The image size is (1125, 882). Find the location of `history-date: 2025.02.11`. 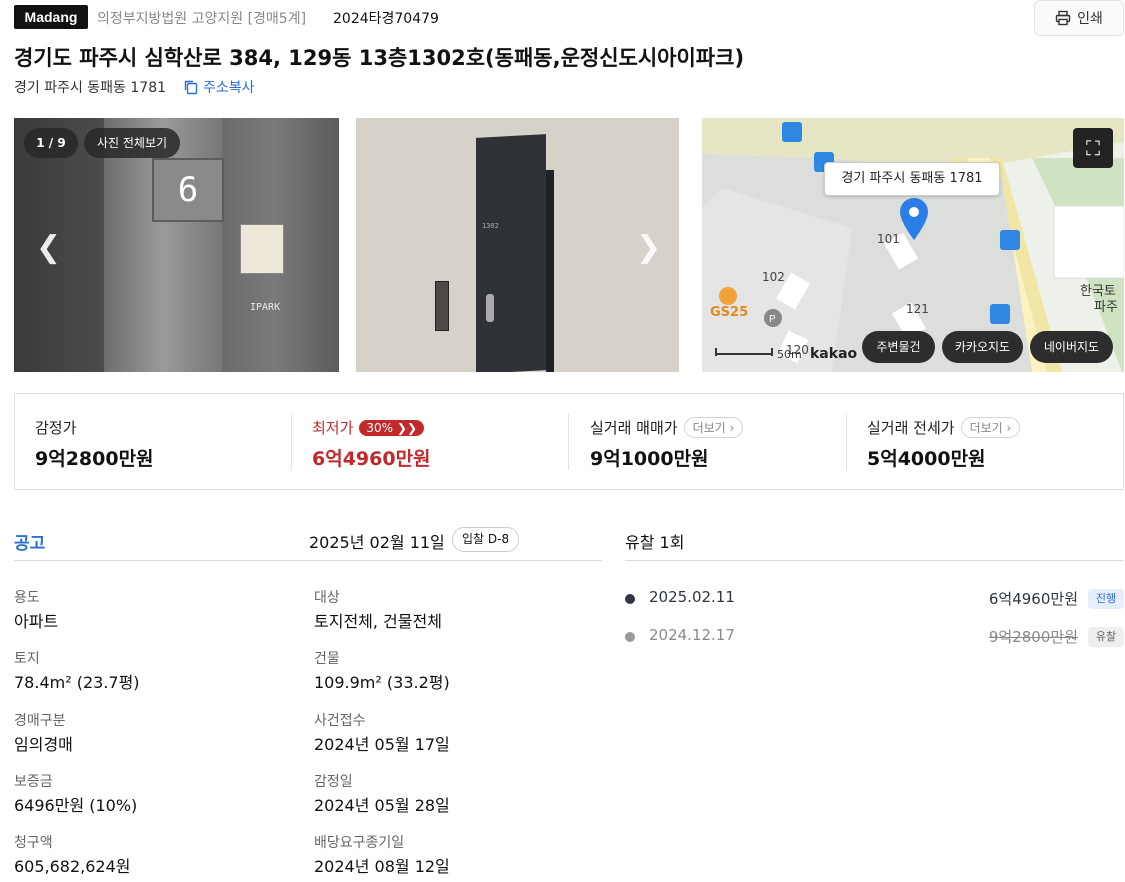

history-date: 2025.02.11 is located at coordinates (692, 597).